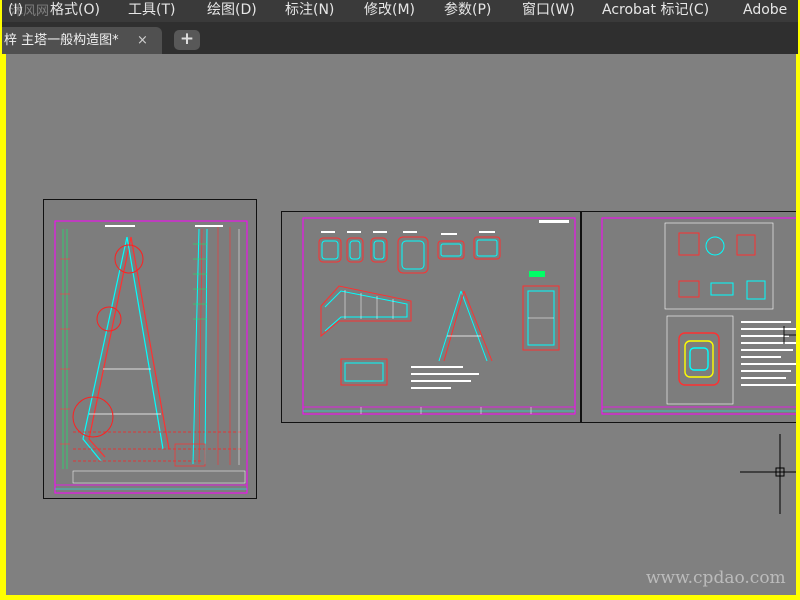  I want to click on menu-item-adobe: Adobe, so click(765, 10).